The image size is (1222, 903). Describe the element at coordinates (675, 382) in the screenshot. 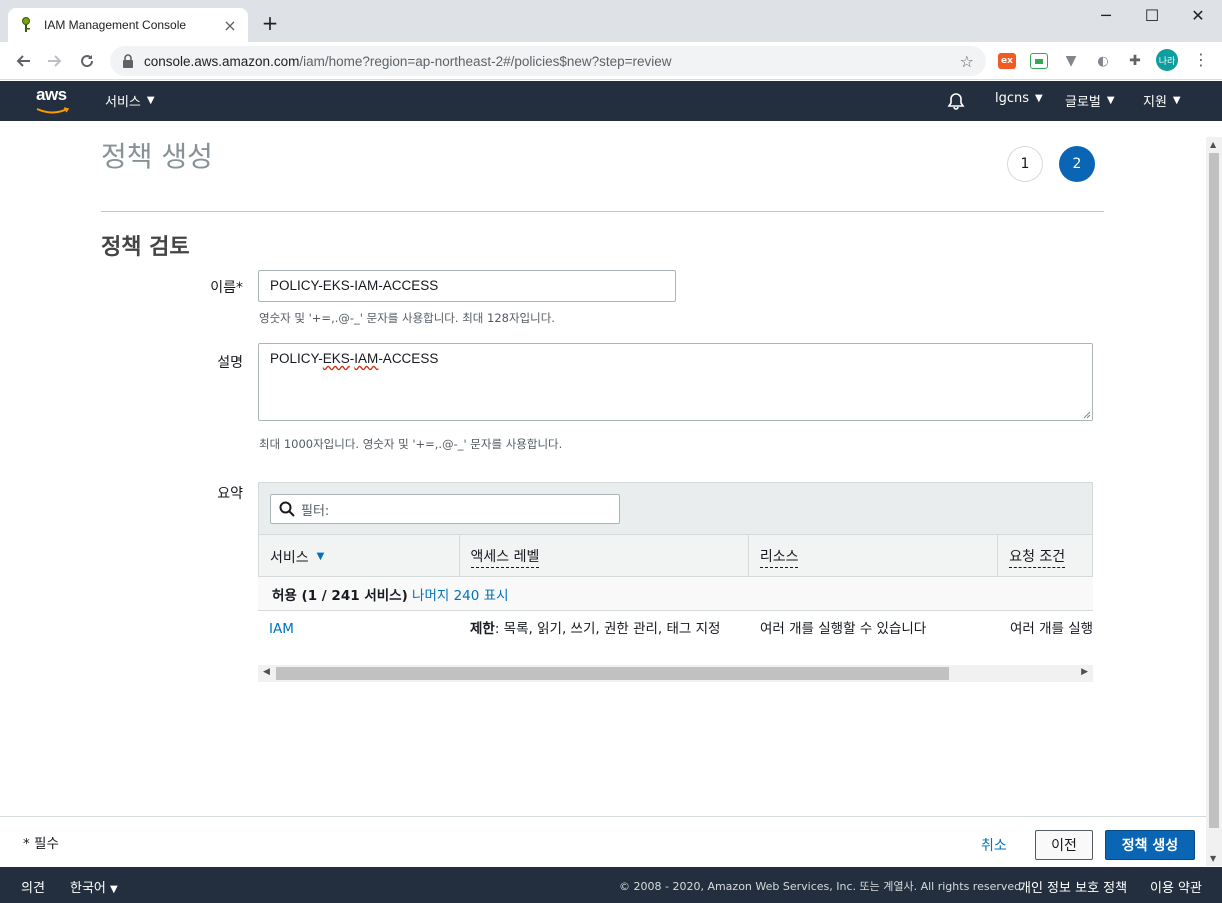

I see `policy-description-textarea: POLICY-EKS-IAM-ACCESS` at that location.